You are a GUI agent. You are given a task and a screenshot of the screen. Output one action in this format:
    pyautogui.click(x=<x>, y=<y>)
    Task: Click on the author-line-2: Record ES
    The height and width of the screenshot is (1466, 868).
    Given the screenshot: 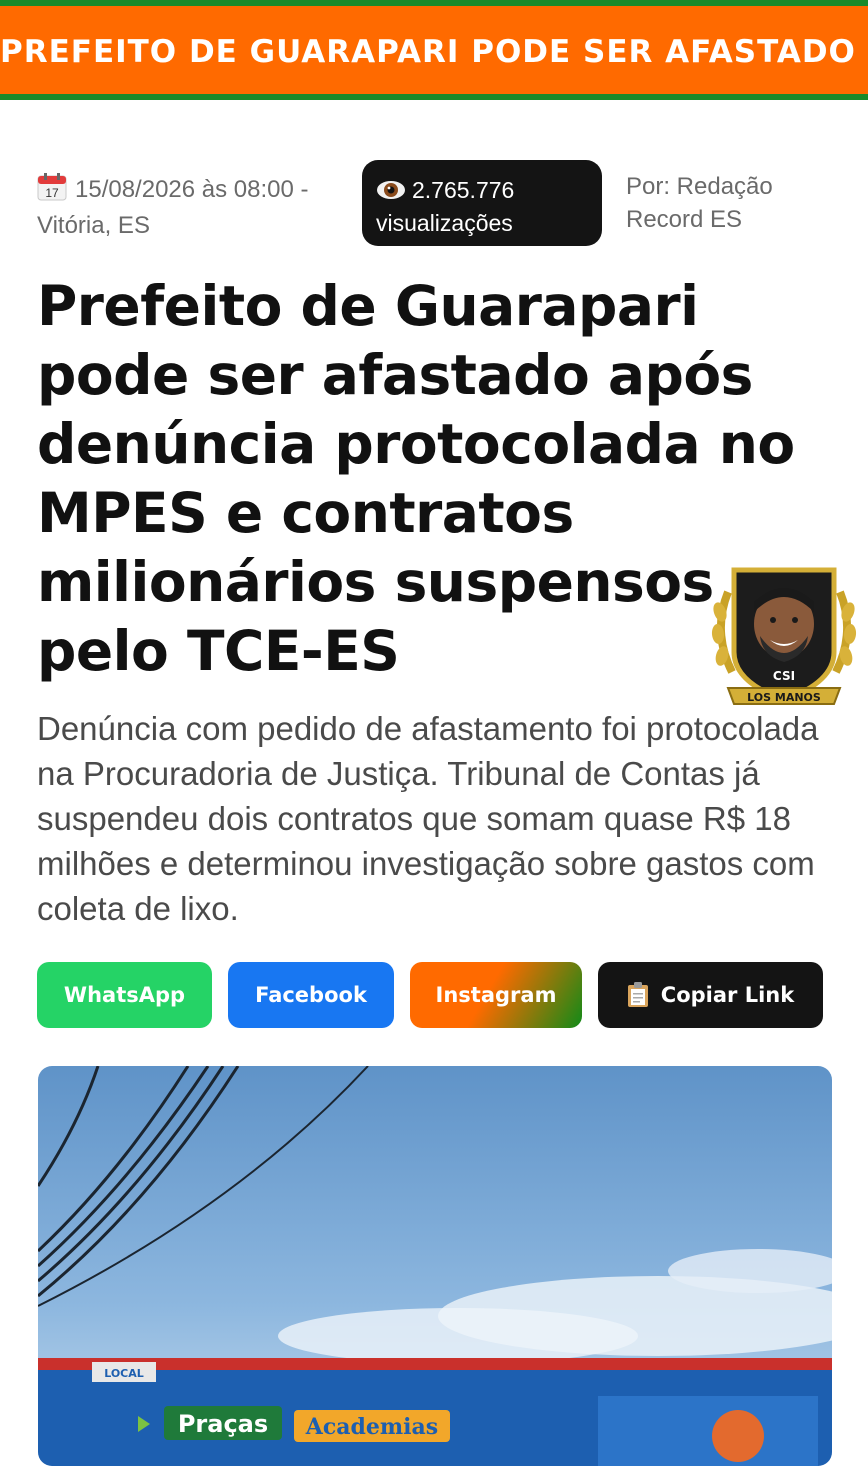 What is the action you would take?
    pyautogui.click(x=684, y=219)
    